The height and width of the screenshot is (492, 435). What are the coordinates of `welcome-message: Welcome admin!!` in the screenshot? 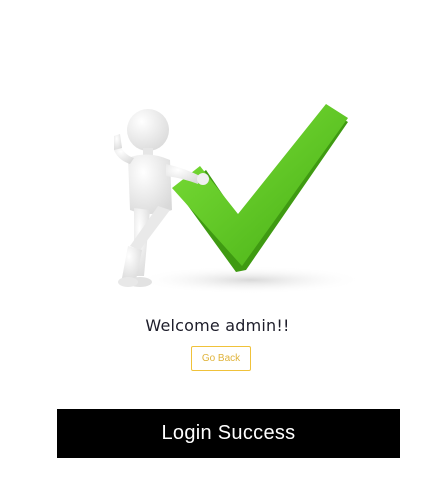 It's located at (217, 325).